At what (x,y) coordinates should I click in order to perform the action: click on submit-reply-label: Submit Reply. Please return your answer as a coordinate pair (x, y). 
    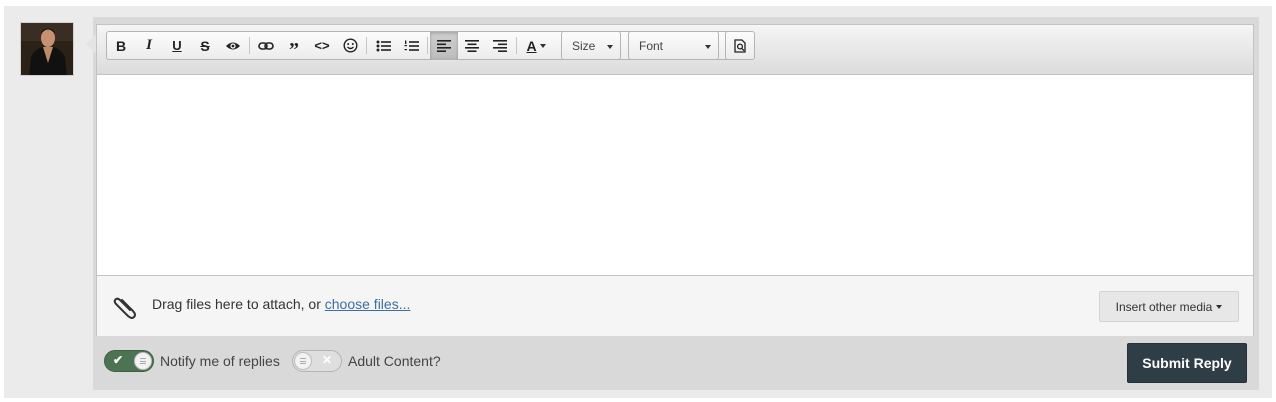
    Looking at the image, I should click on (1187, 363).